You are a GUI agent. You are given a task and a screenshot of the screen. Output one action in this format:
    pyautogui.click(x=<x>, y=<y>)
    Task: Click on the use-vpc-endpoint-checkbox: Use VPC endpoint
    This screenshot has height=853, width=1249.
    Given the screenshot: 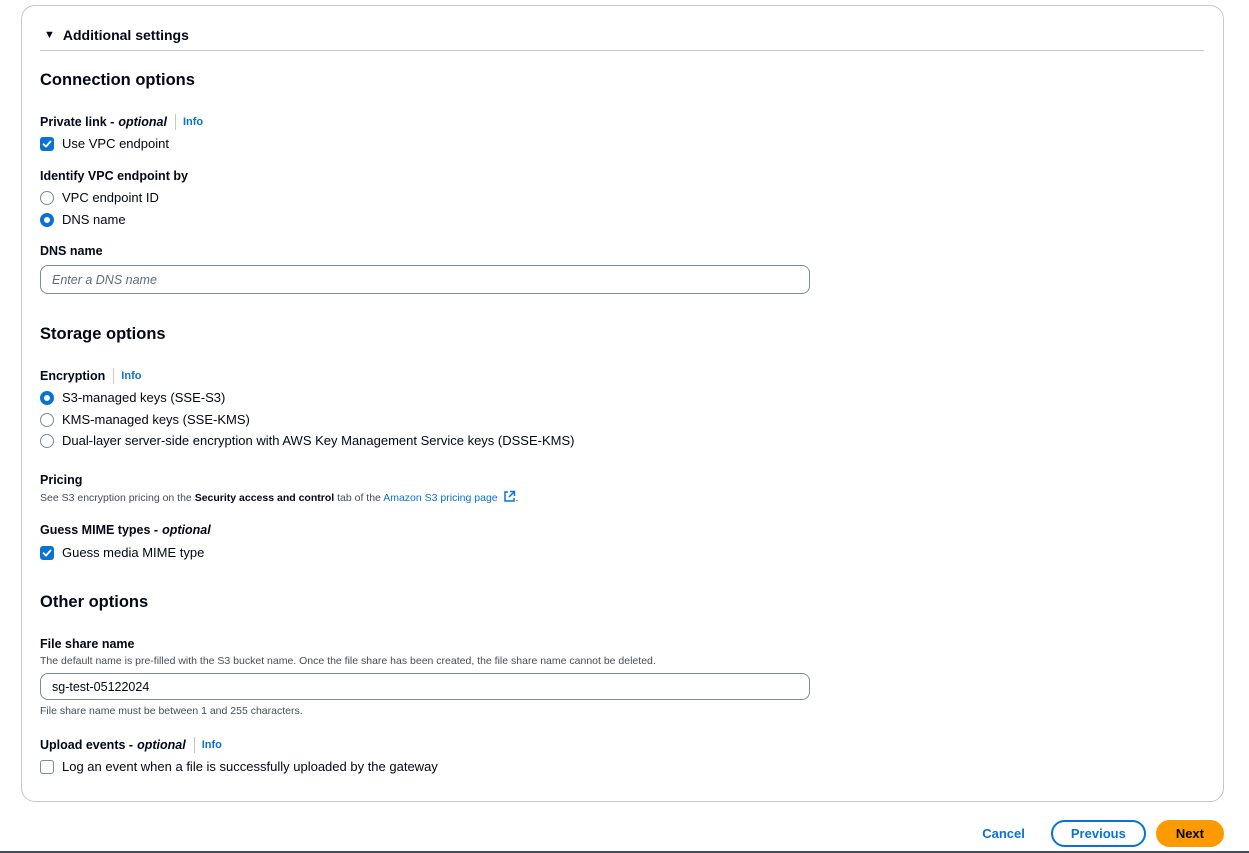 What is the action you would take?
    pyautogui.click(x=104, y=143)
    